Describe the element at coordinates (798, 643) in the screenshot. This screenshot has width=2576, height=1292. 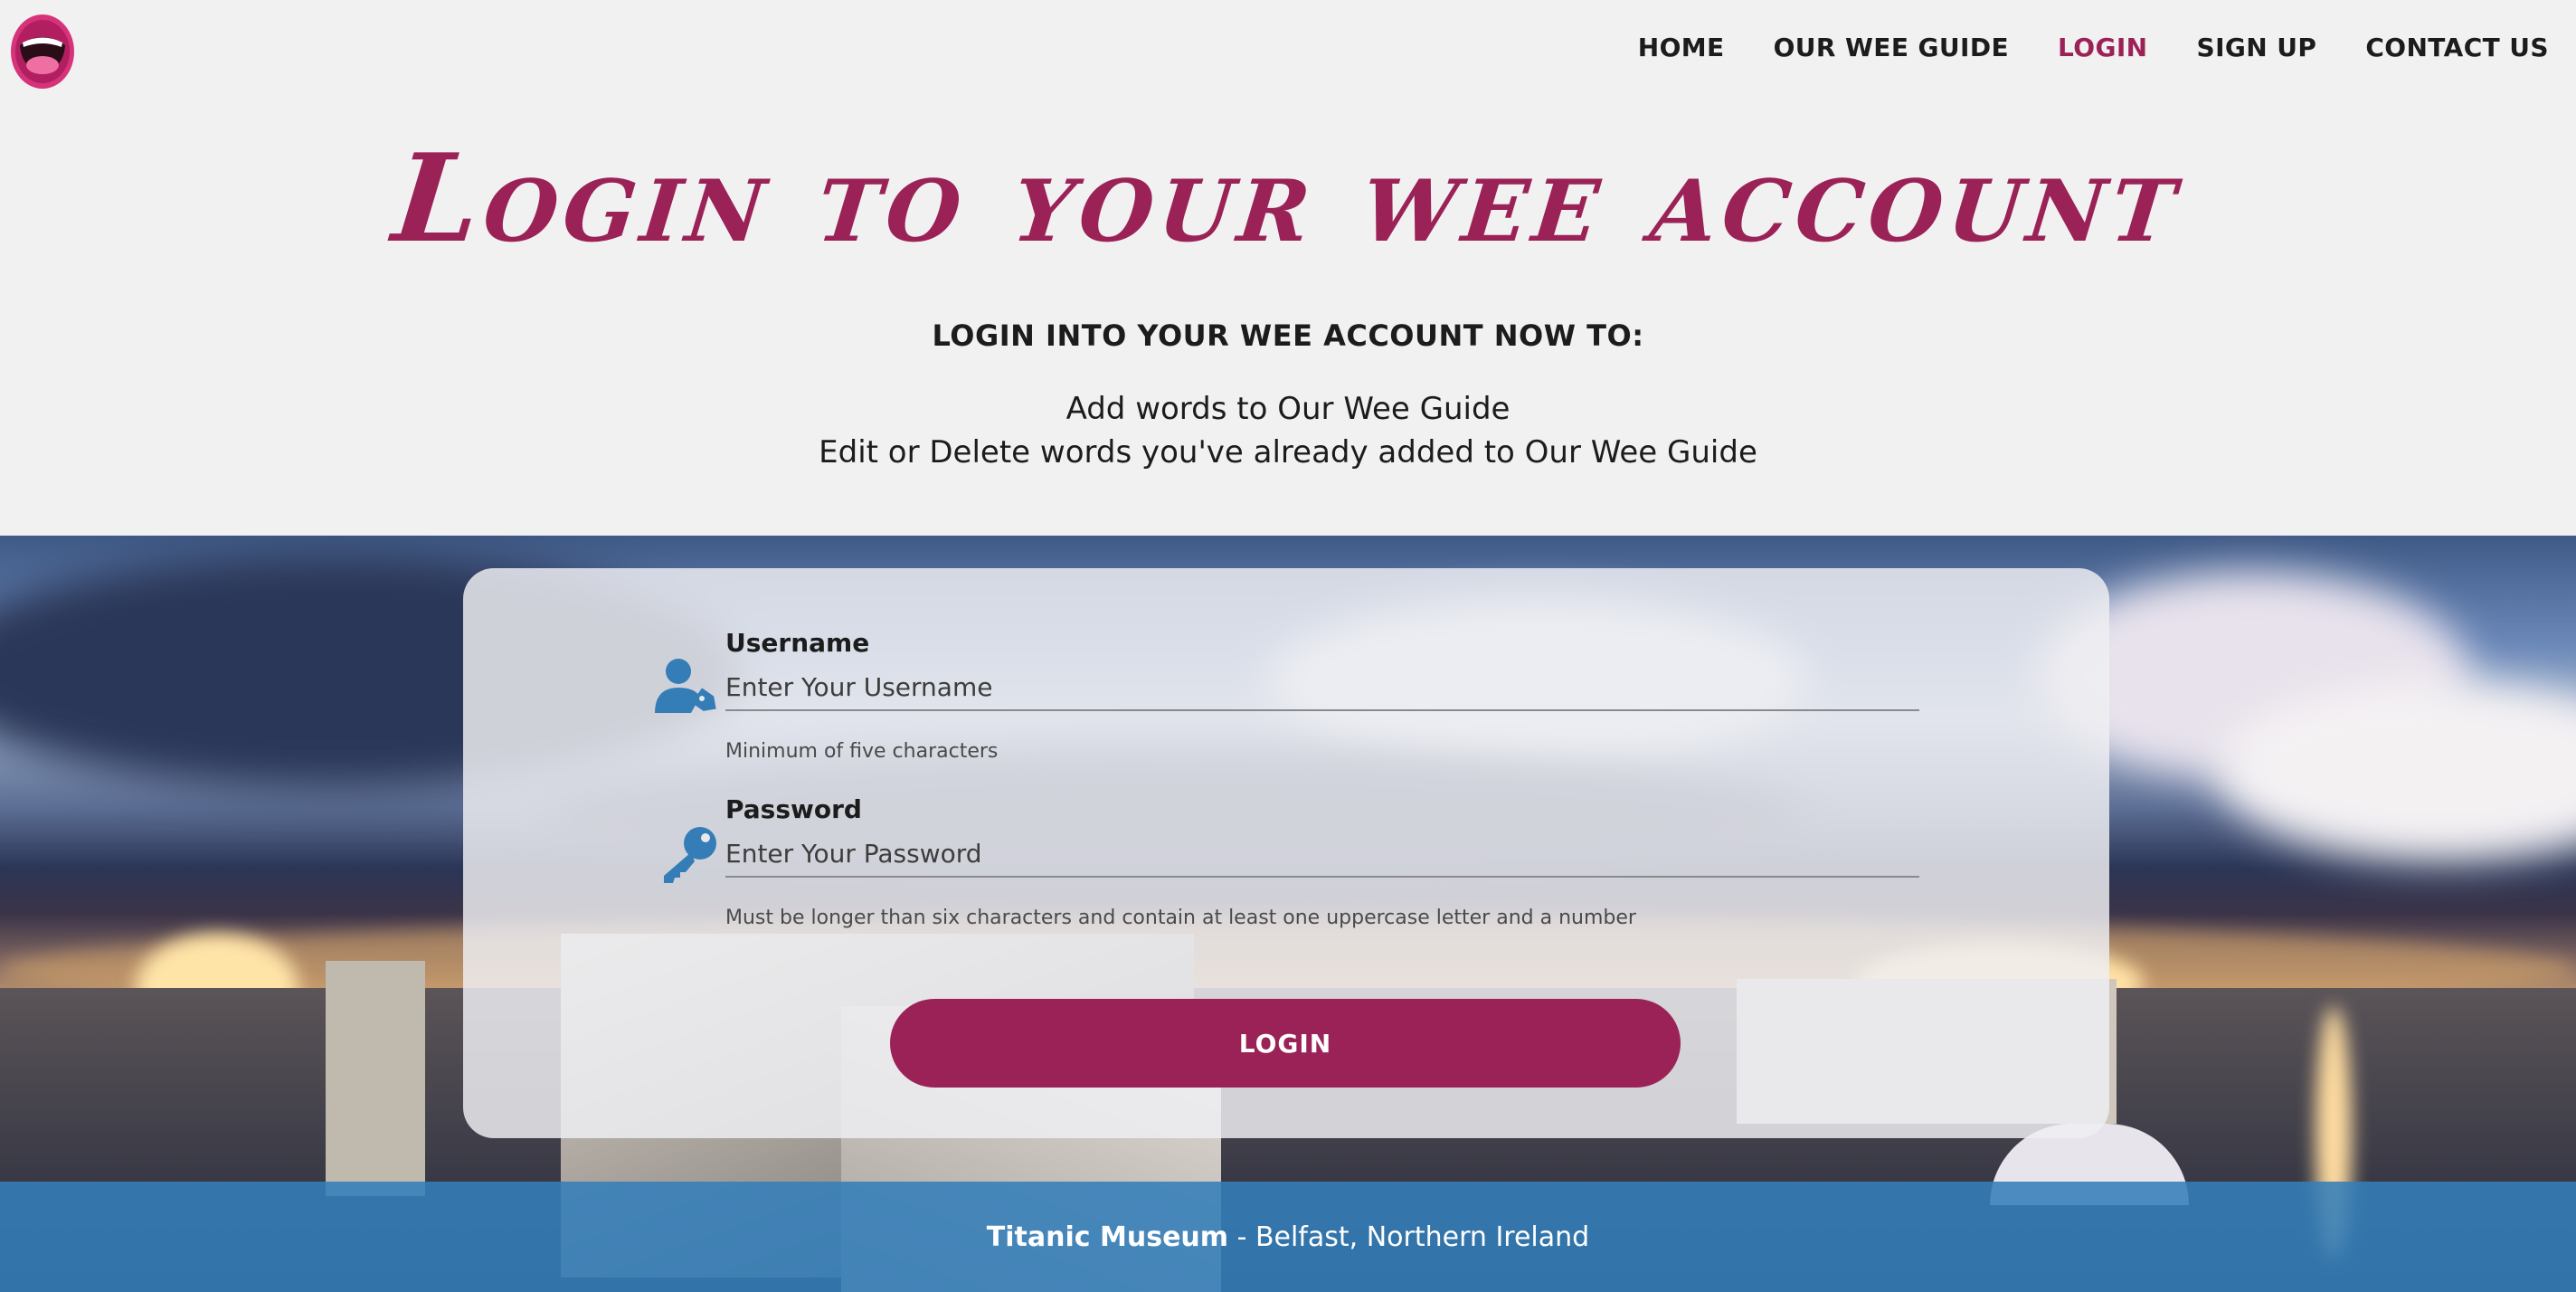
I see `username-label: Username` at that location.